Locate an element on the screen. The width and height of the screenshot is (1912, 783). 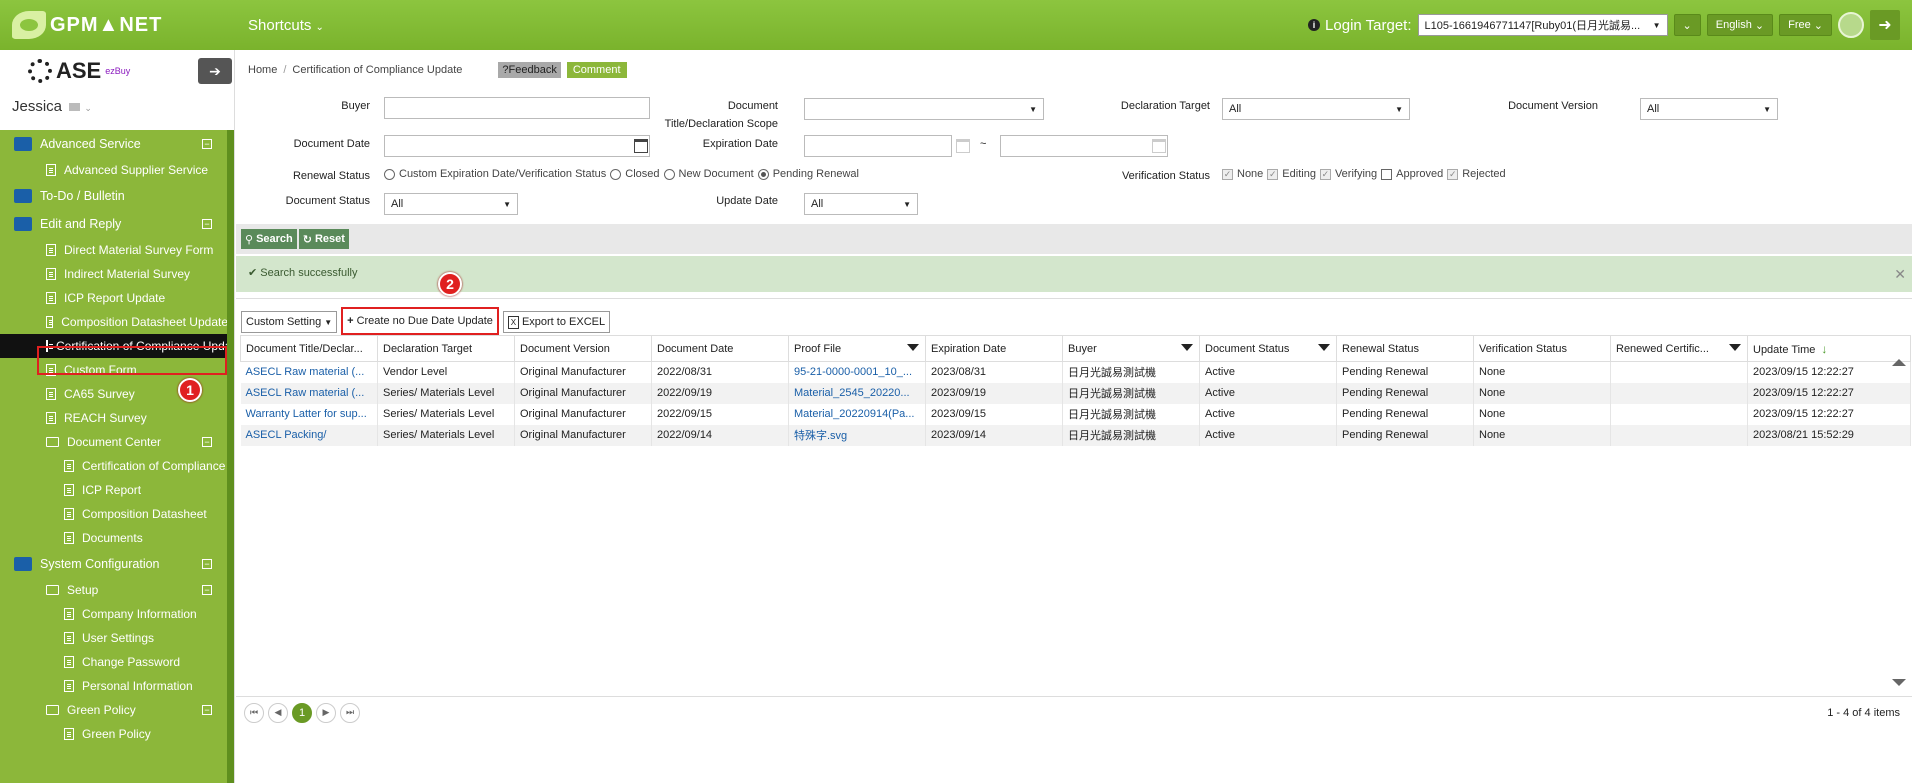
col-renewal-status: Renewal Status is located at coordinates (1405, 348).